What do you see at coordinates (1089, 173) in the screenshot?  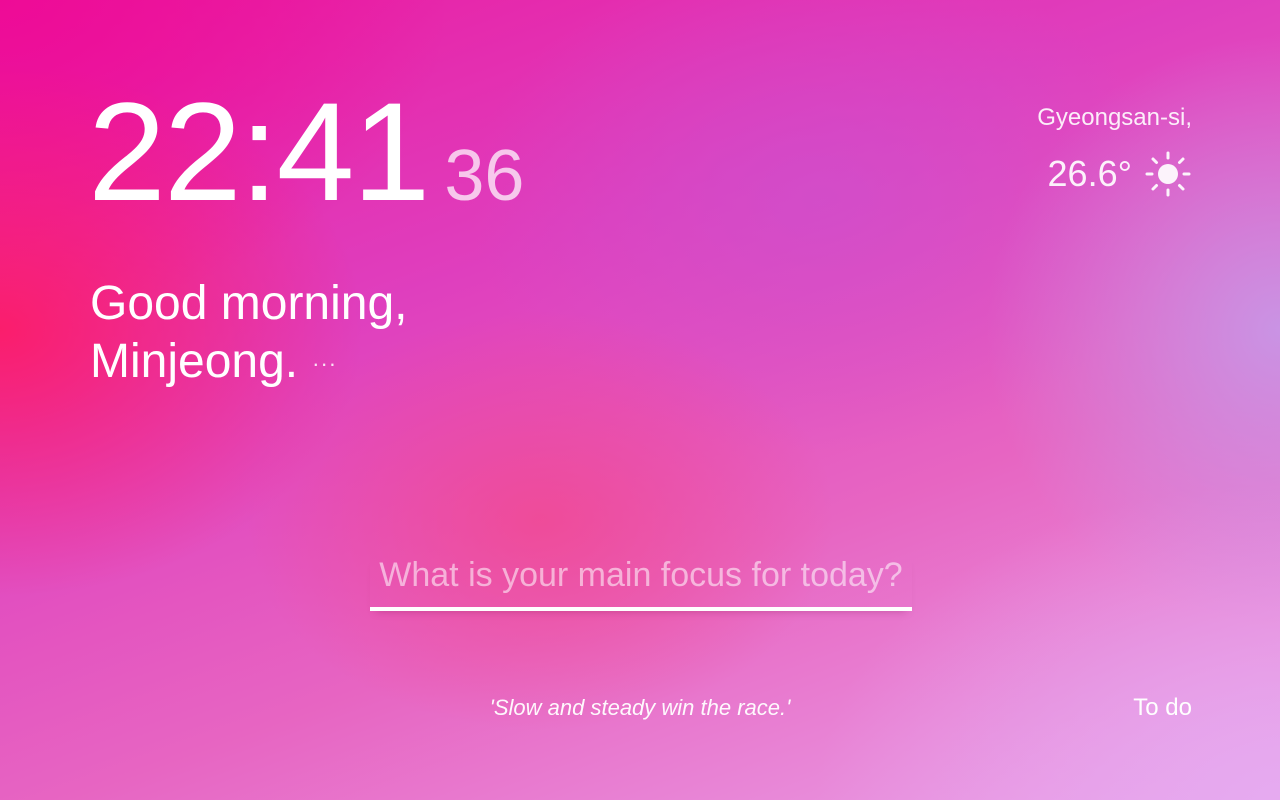 I see `weather-temperature: 26.6°` at bounding box center [1089, 173].